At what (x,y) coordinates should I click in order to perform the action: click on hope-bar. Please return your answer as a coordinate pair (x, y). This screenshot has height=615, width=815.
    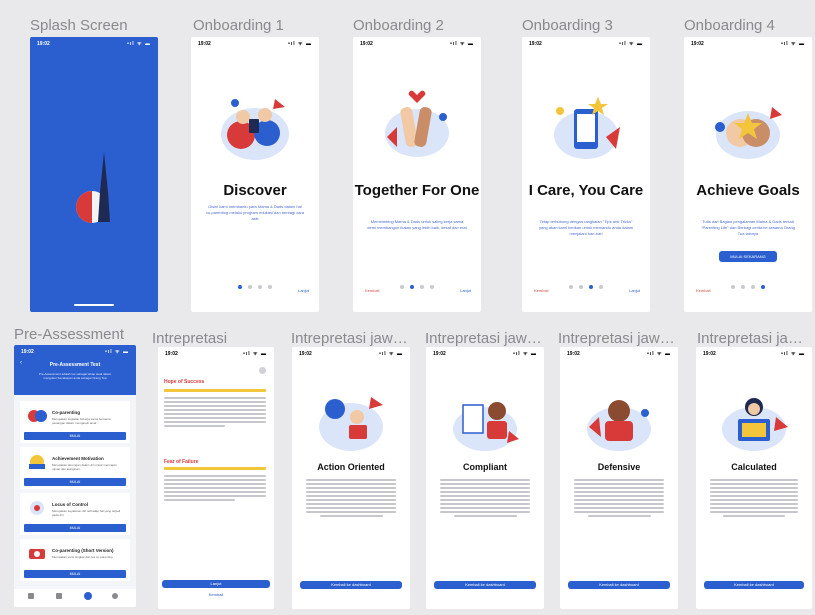
    Looking at the image, I should click on (215, 390).